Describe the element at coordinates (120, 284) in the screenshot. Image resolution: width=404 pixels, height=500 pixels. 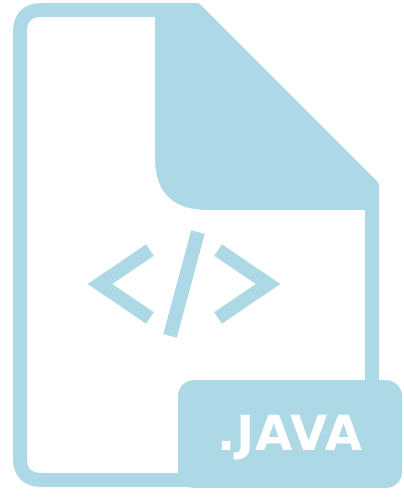
I see `left-angle-bracket` at that location.